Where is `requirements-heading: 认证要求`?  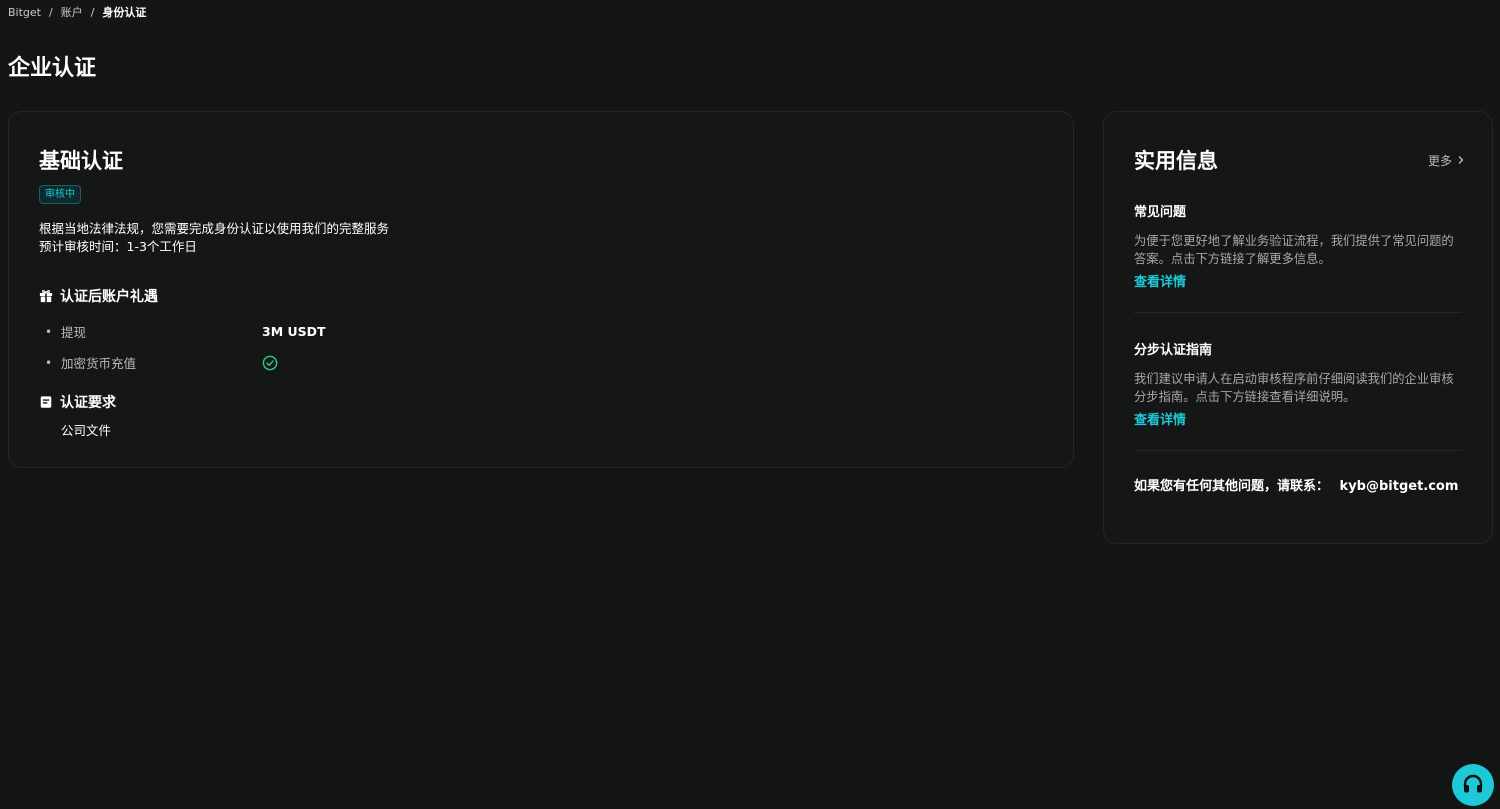
requirements-heading: 认证要求 is located at coordinates (541, 402).